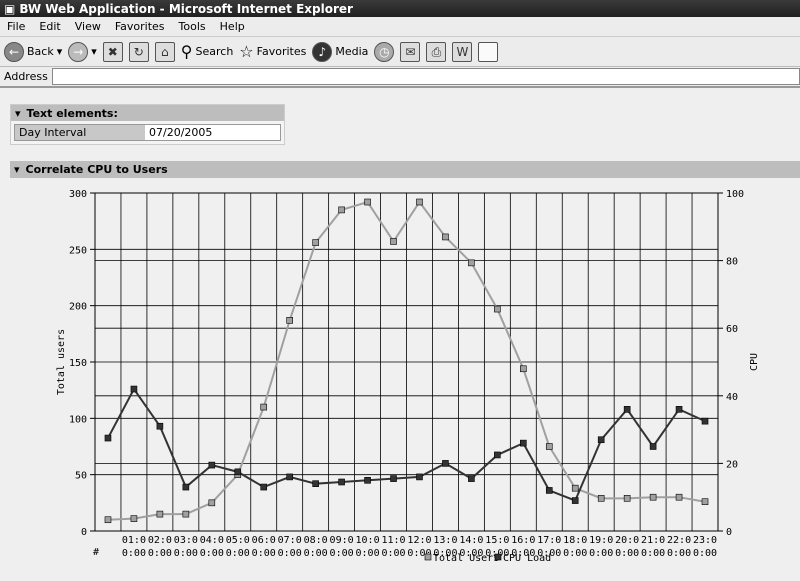  Describe the element at coordinates (212, 132) in the screenshot. I see `day-interval-value: 07/20/2005` at that location.